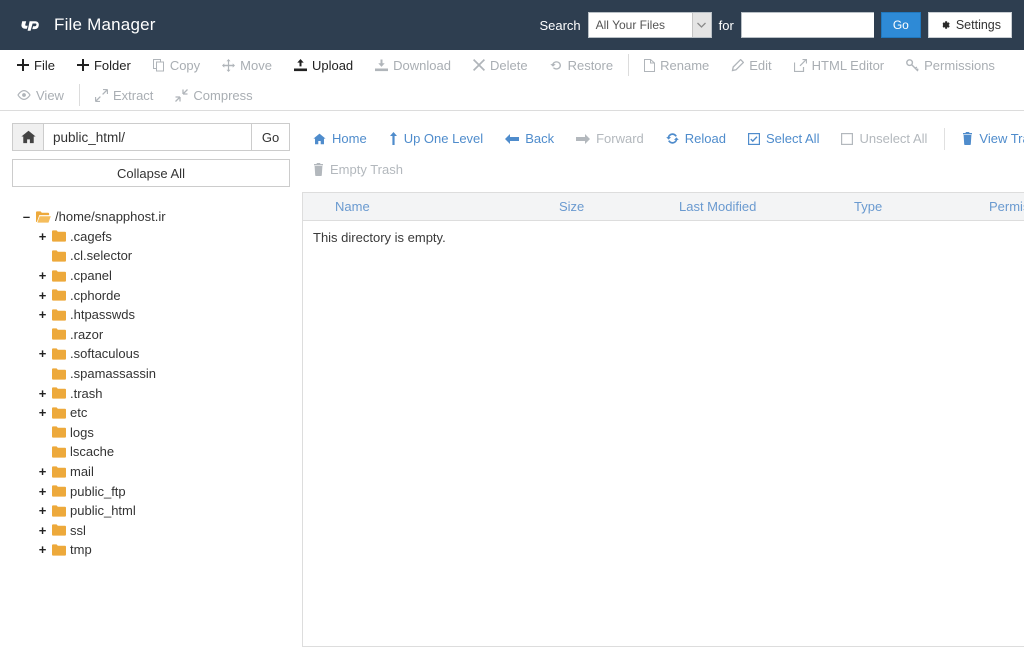 The height and width of the screenshot is (654, 1024). What do you see at coordinates (87, 334) in the screenshot?
I see `tree-item-label: .razor` at bounding box center [87, 334].